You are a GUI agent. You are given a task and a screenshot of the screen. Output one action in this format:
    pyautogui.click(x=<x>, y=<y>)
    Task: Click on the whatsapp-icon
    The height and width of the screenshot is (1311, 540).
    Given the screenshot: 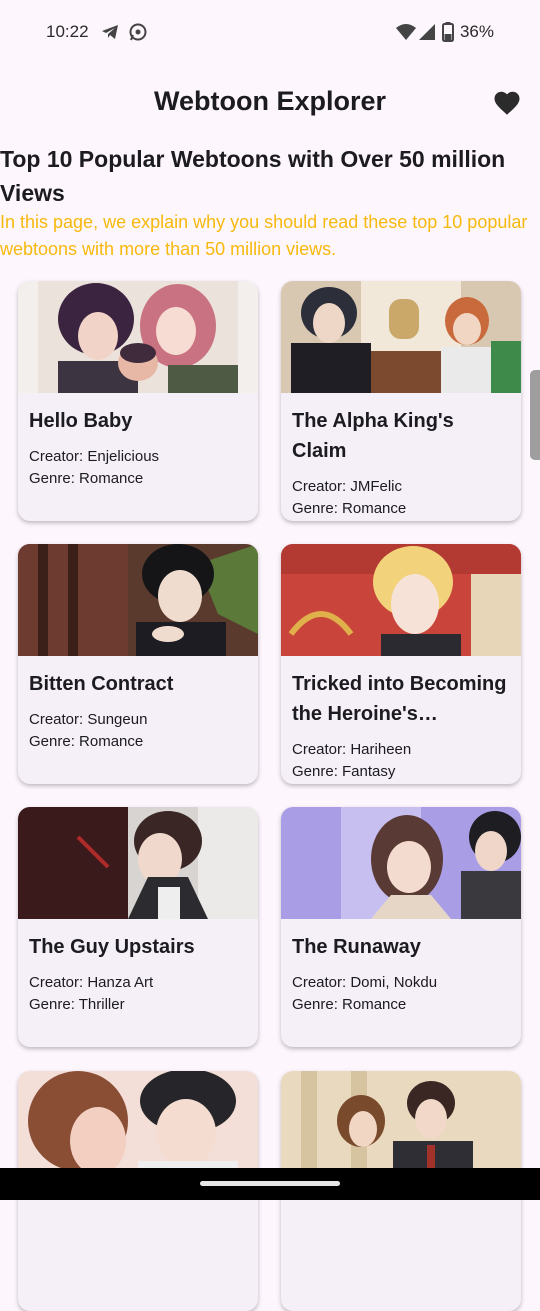 What is the action you would take?
    pyautogui.click(x=138, y=34)
    